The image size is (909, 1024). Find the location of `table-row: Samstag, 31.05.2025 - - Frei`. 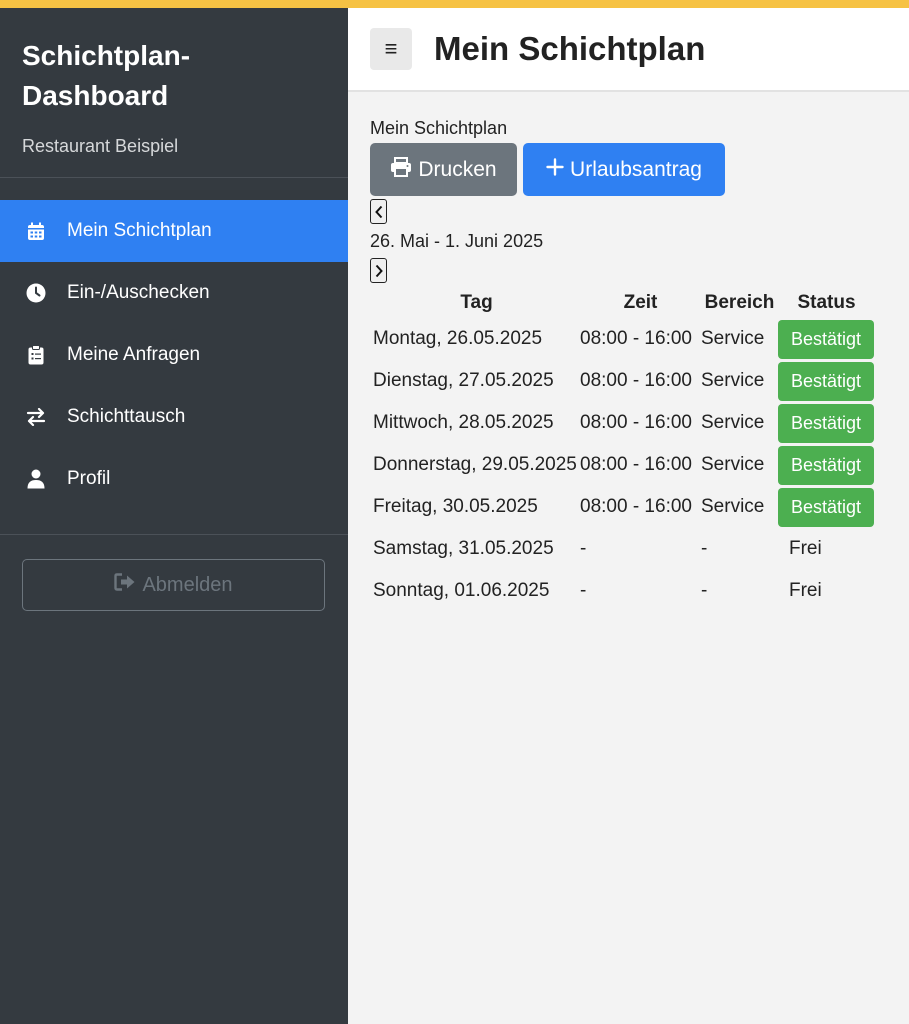

table-row: Samstag, 31.05.2025 - - Frei is located at coordinates (622, 549).